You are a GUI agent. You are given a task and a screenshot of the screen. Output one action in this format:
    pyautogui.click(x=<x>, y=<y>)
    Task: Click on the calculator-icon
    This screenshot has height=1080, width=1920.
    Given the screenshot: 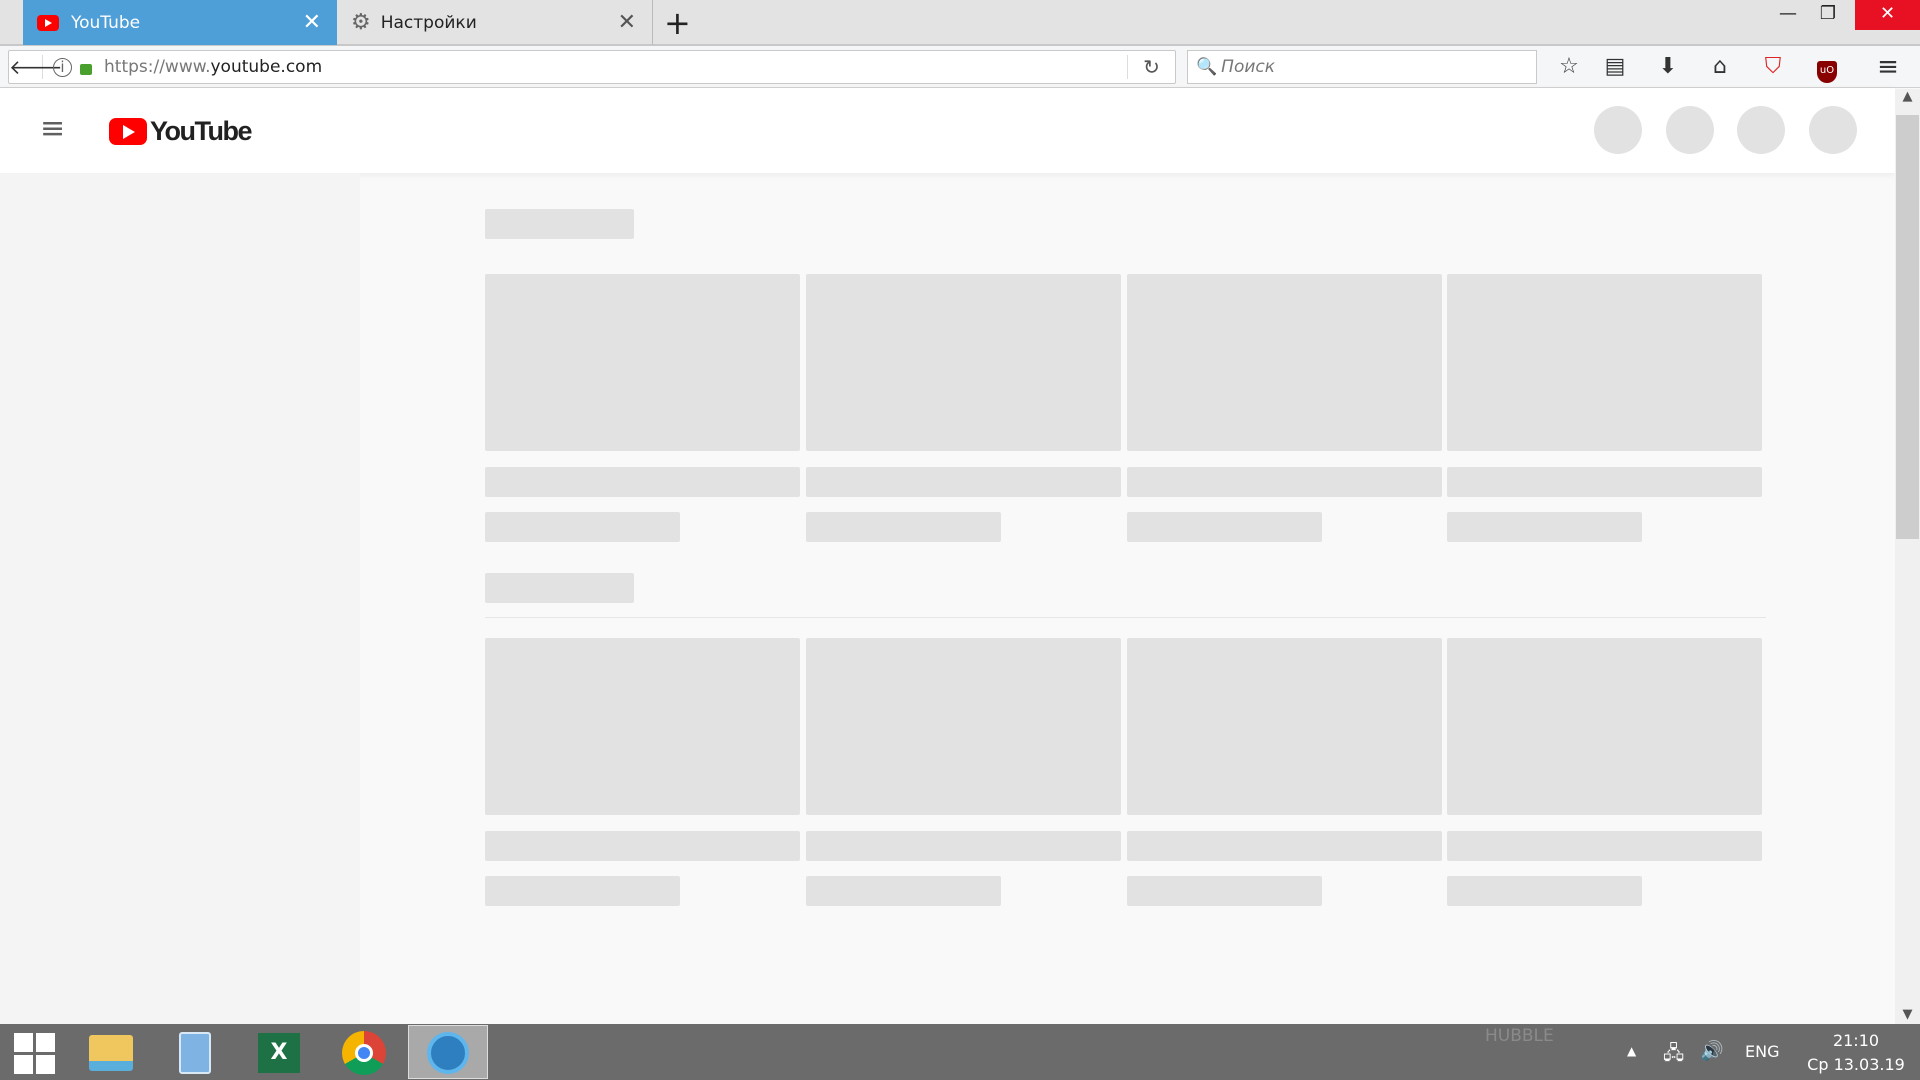 What is the action you would take?
    pyautogui.click(x=195, y=1053)
    